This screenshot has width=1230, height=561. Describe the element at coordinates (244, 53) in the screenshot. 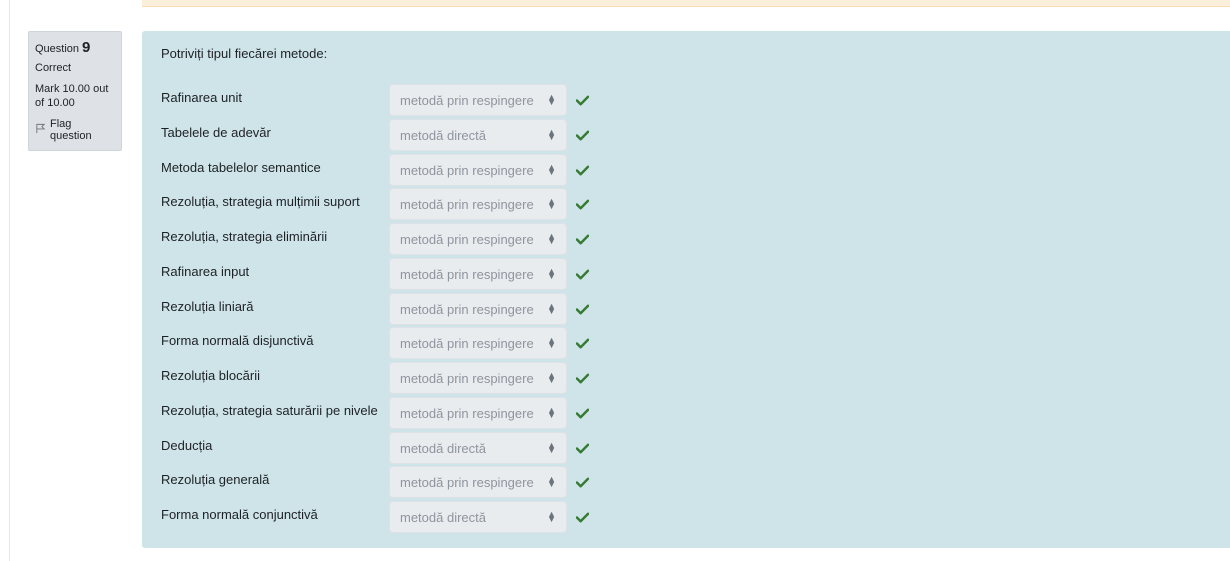

I see `question-prompt: Potriviți tipul fiecărei metode:` at that location.